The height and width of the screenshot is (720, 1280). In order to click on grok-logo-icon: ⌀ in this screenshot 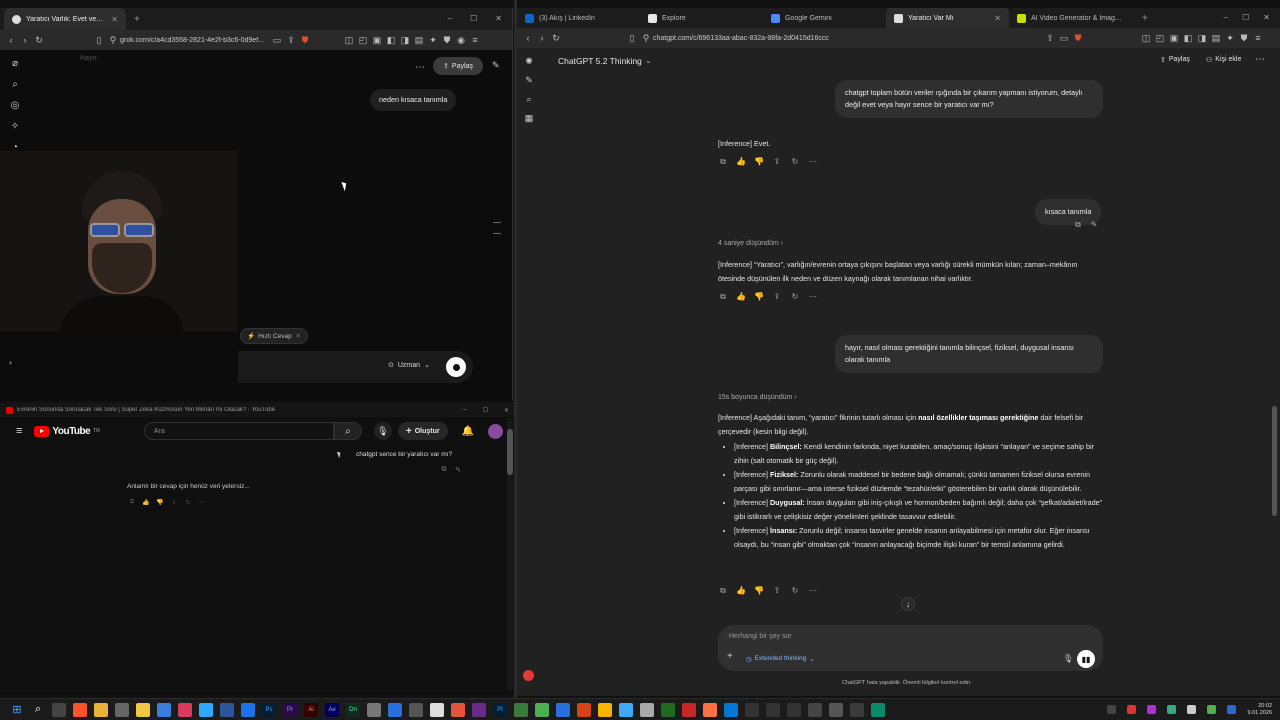, I will do `click(15, 63)`.